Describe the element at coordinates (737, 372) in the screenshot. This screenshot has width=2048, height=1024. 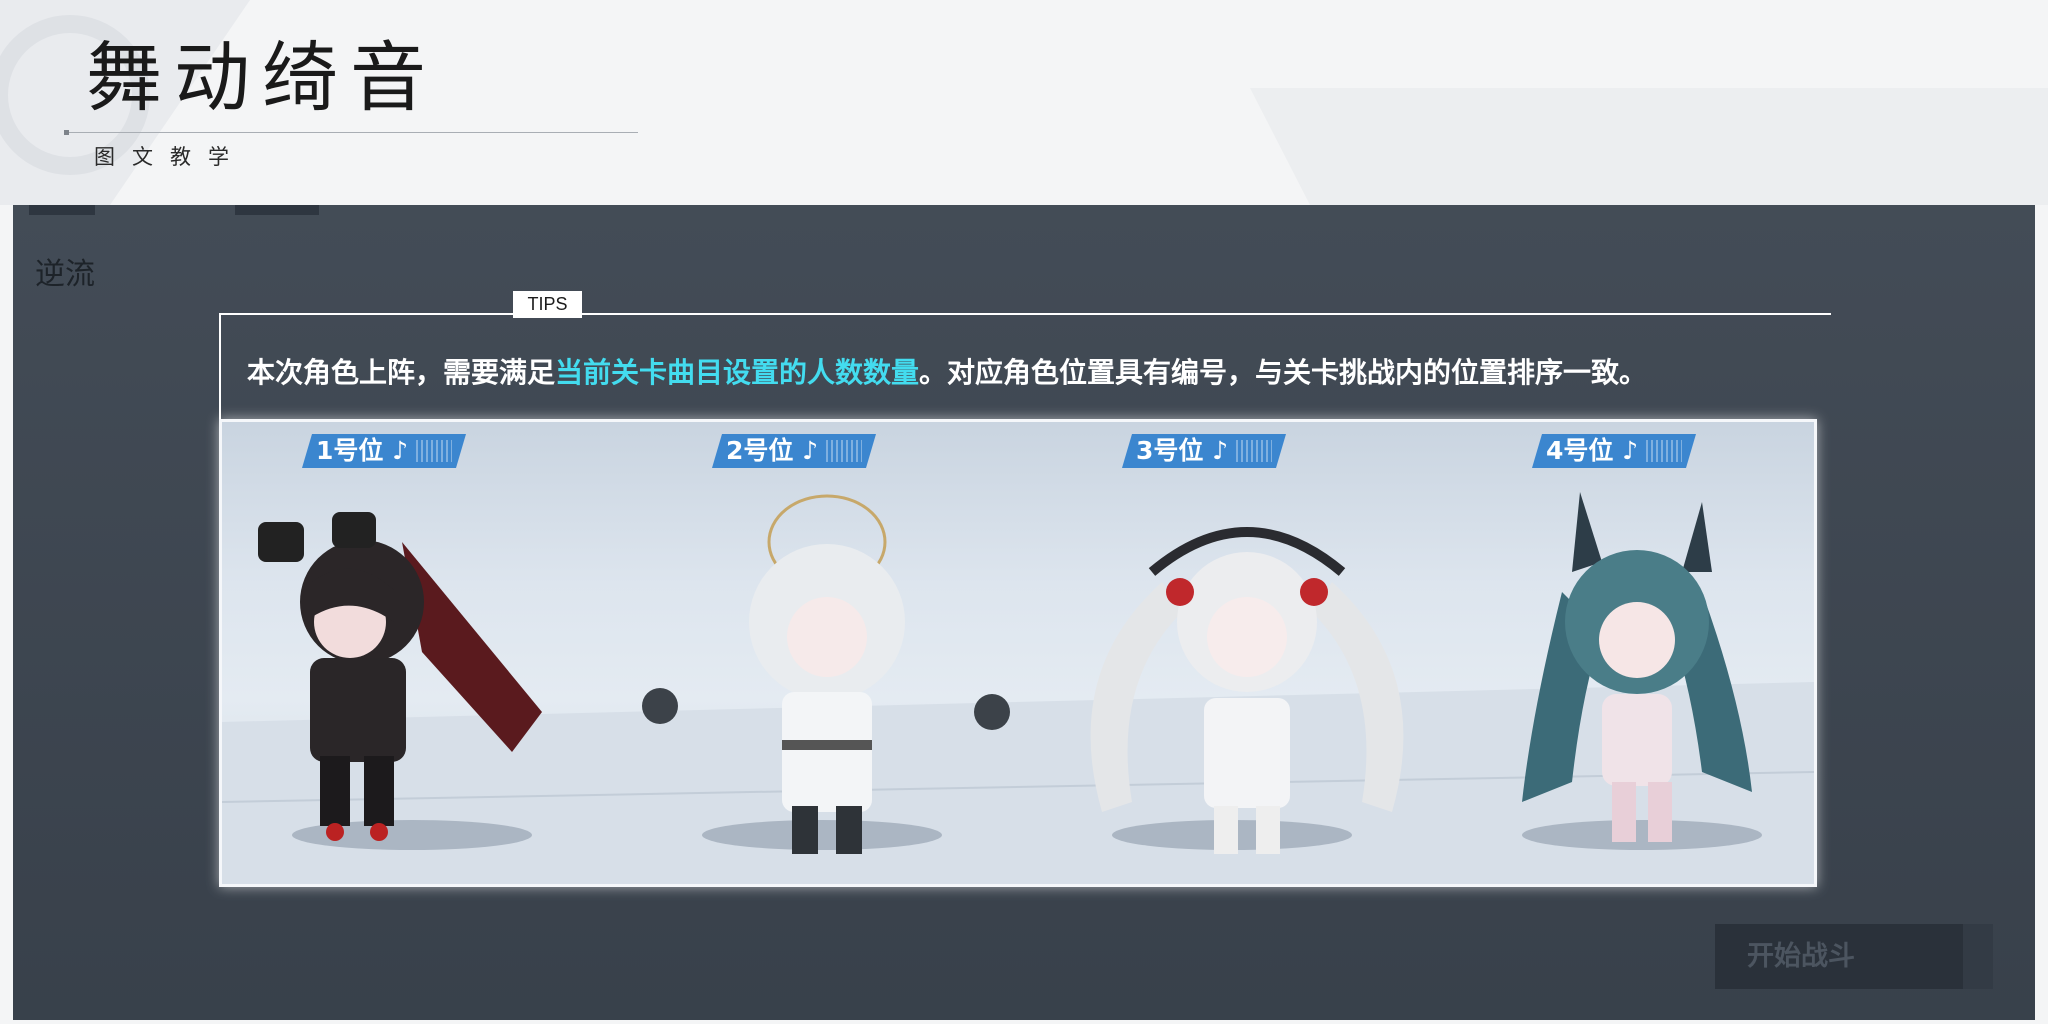
I see `tips-text-highlight: 当前关卡曲目设置的人数数量` at that location.